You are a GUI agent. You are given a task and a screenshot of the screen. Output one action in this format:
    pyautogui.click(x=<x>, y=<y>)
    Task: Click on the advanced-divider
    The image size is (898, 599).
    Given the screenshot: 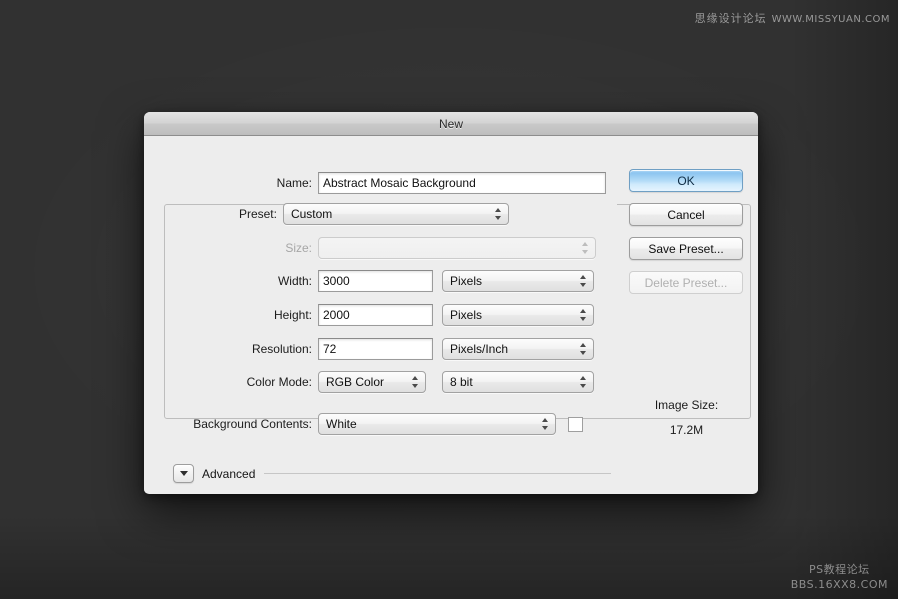 What is the action you would take?
    pyautogui.click(x=437, y=473)
    